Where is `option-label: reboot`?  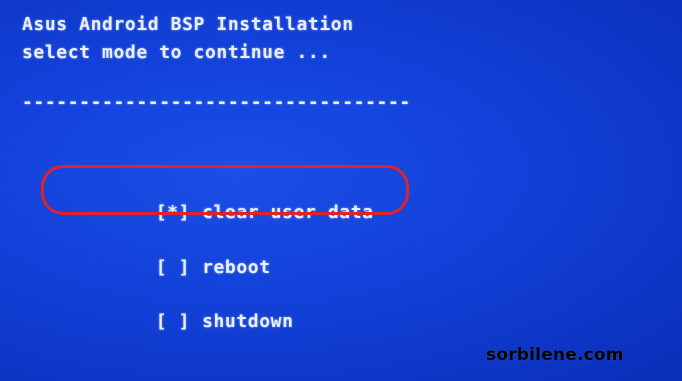
option-label: reboot is located at coordinates (236, 267).